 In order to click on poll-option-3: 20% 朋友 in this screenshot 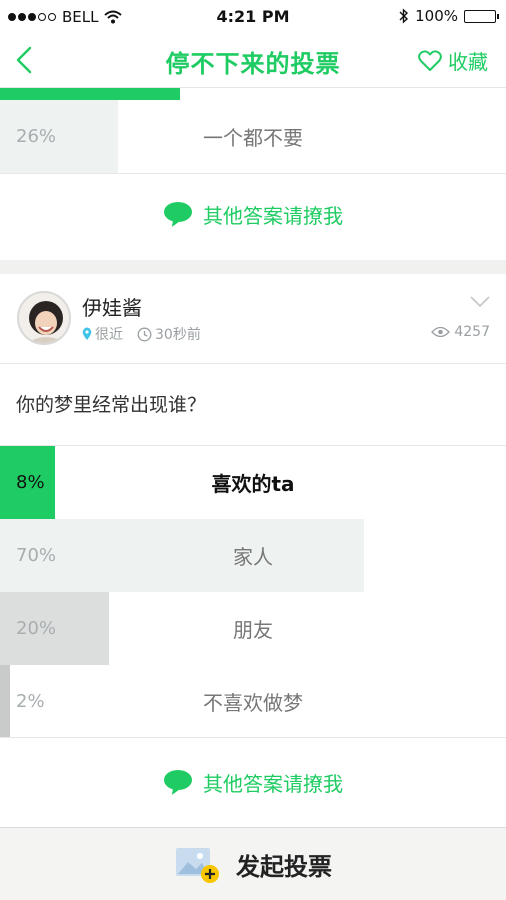, I will do `click(253, 628)`.